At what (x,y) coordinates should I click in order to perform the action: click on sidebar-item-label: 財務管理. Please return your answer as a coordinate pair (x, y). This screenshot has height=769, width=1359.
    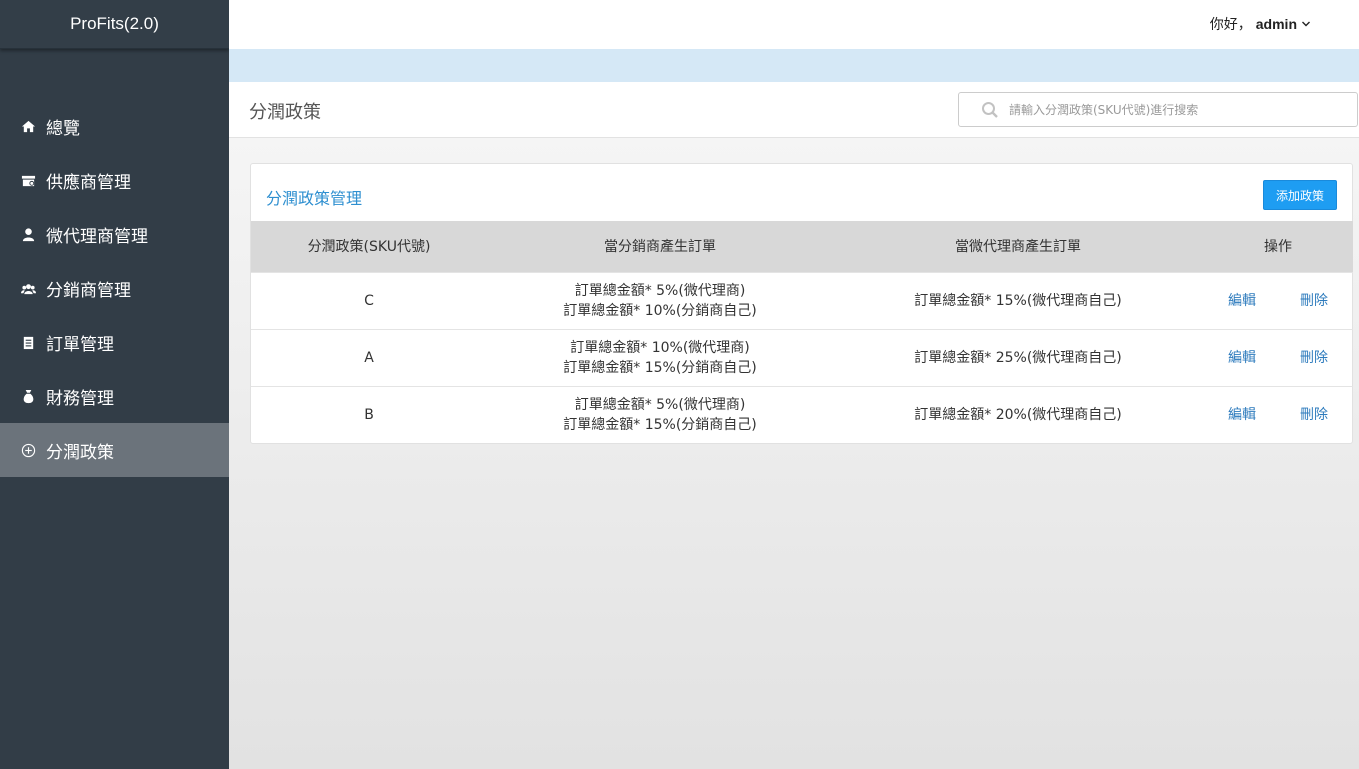
    Looking at the image, I should click on (80, 398).